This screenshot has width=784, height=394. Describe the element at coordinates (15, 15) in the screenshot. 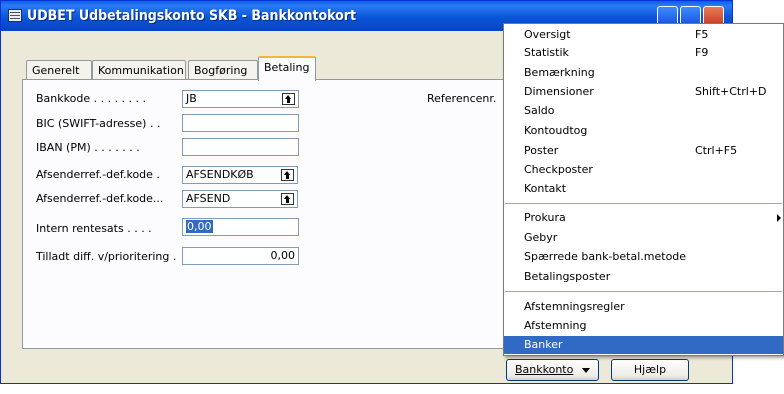

I see `form-icon` at that location.